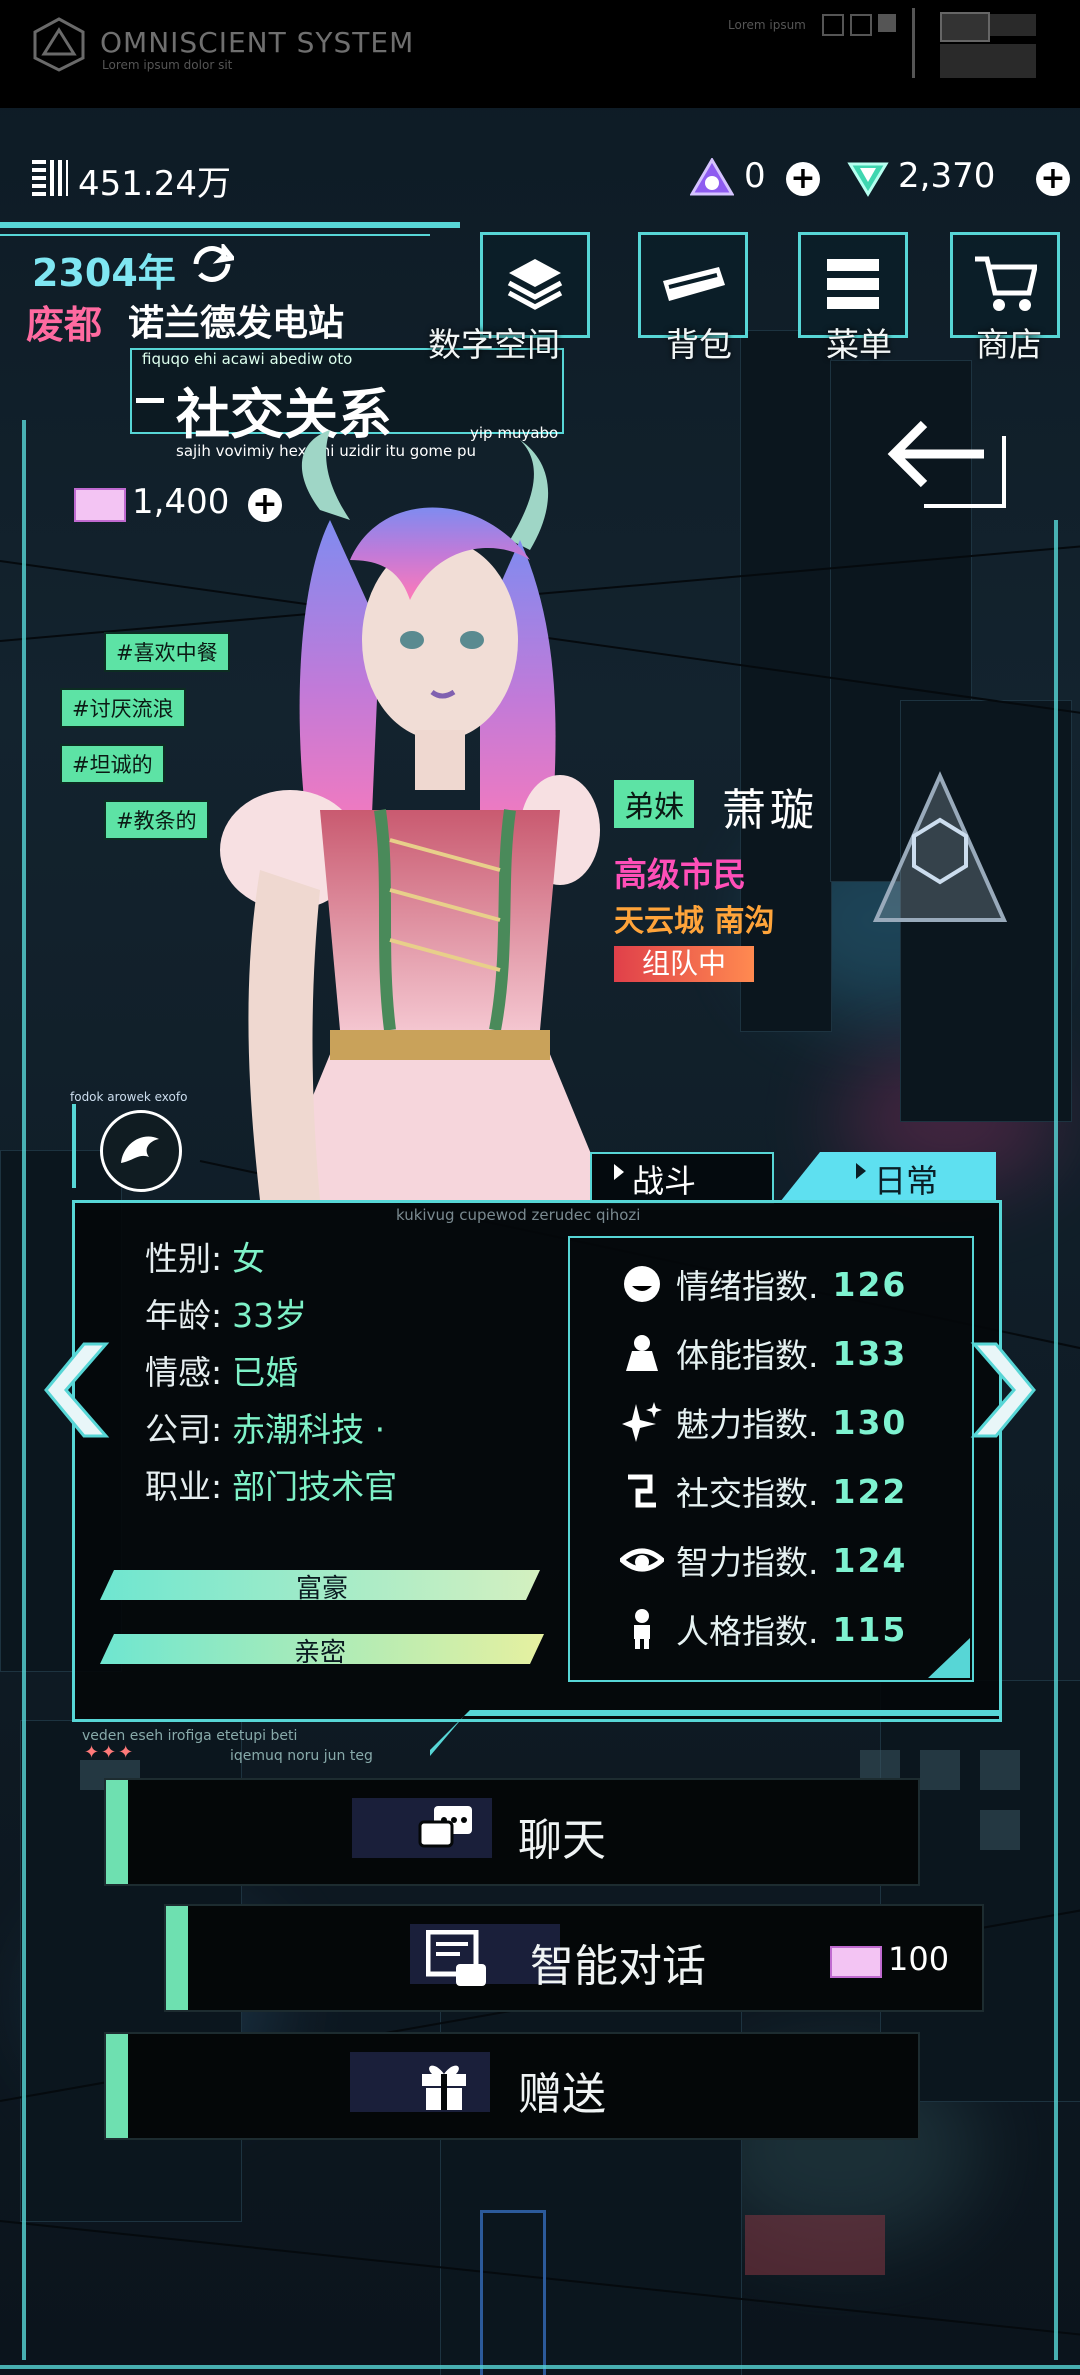 Image resolution: width=1080 pixels, height=2375 pixels. I want to click on menu-shop-label: 商店, so click(1009, 344).